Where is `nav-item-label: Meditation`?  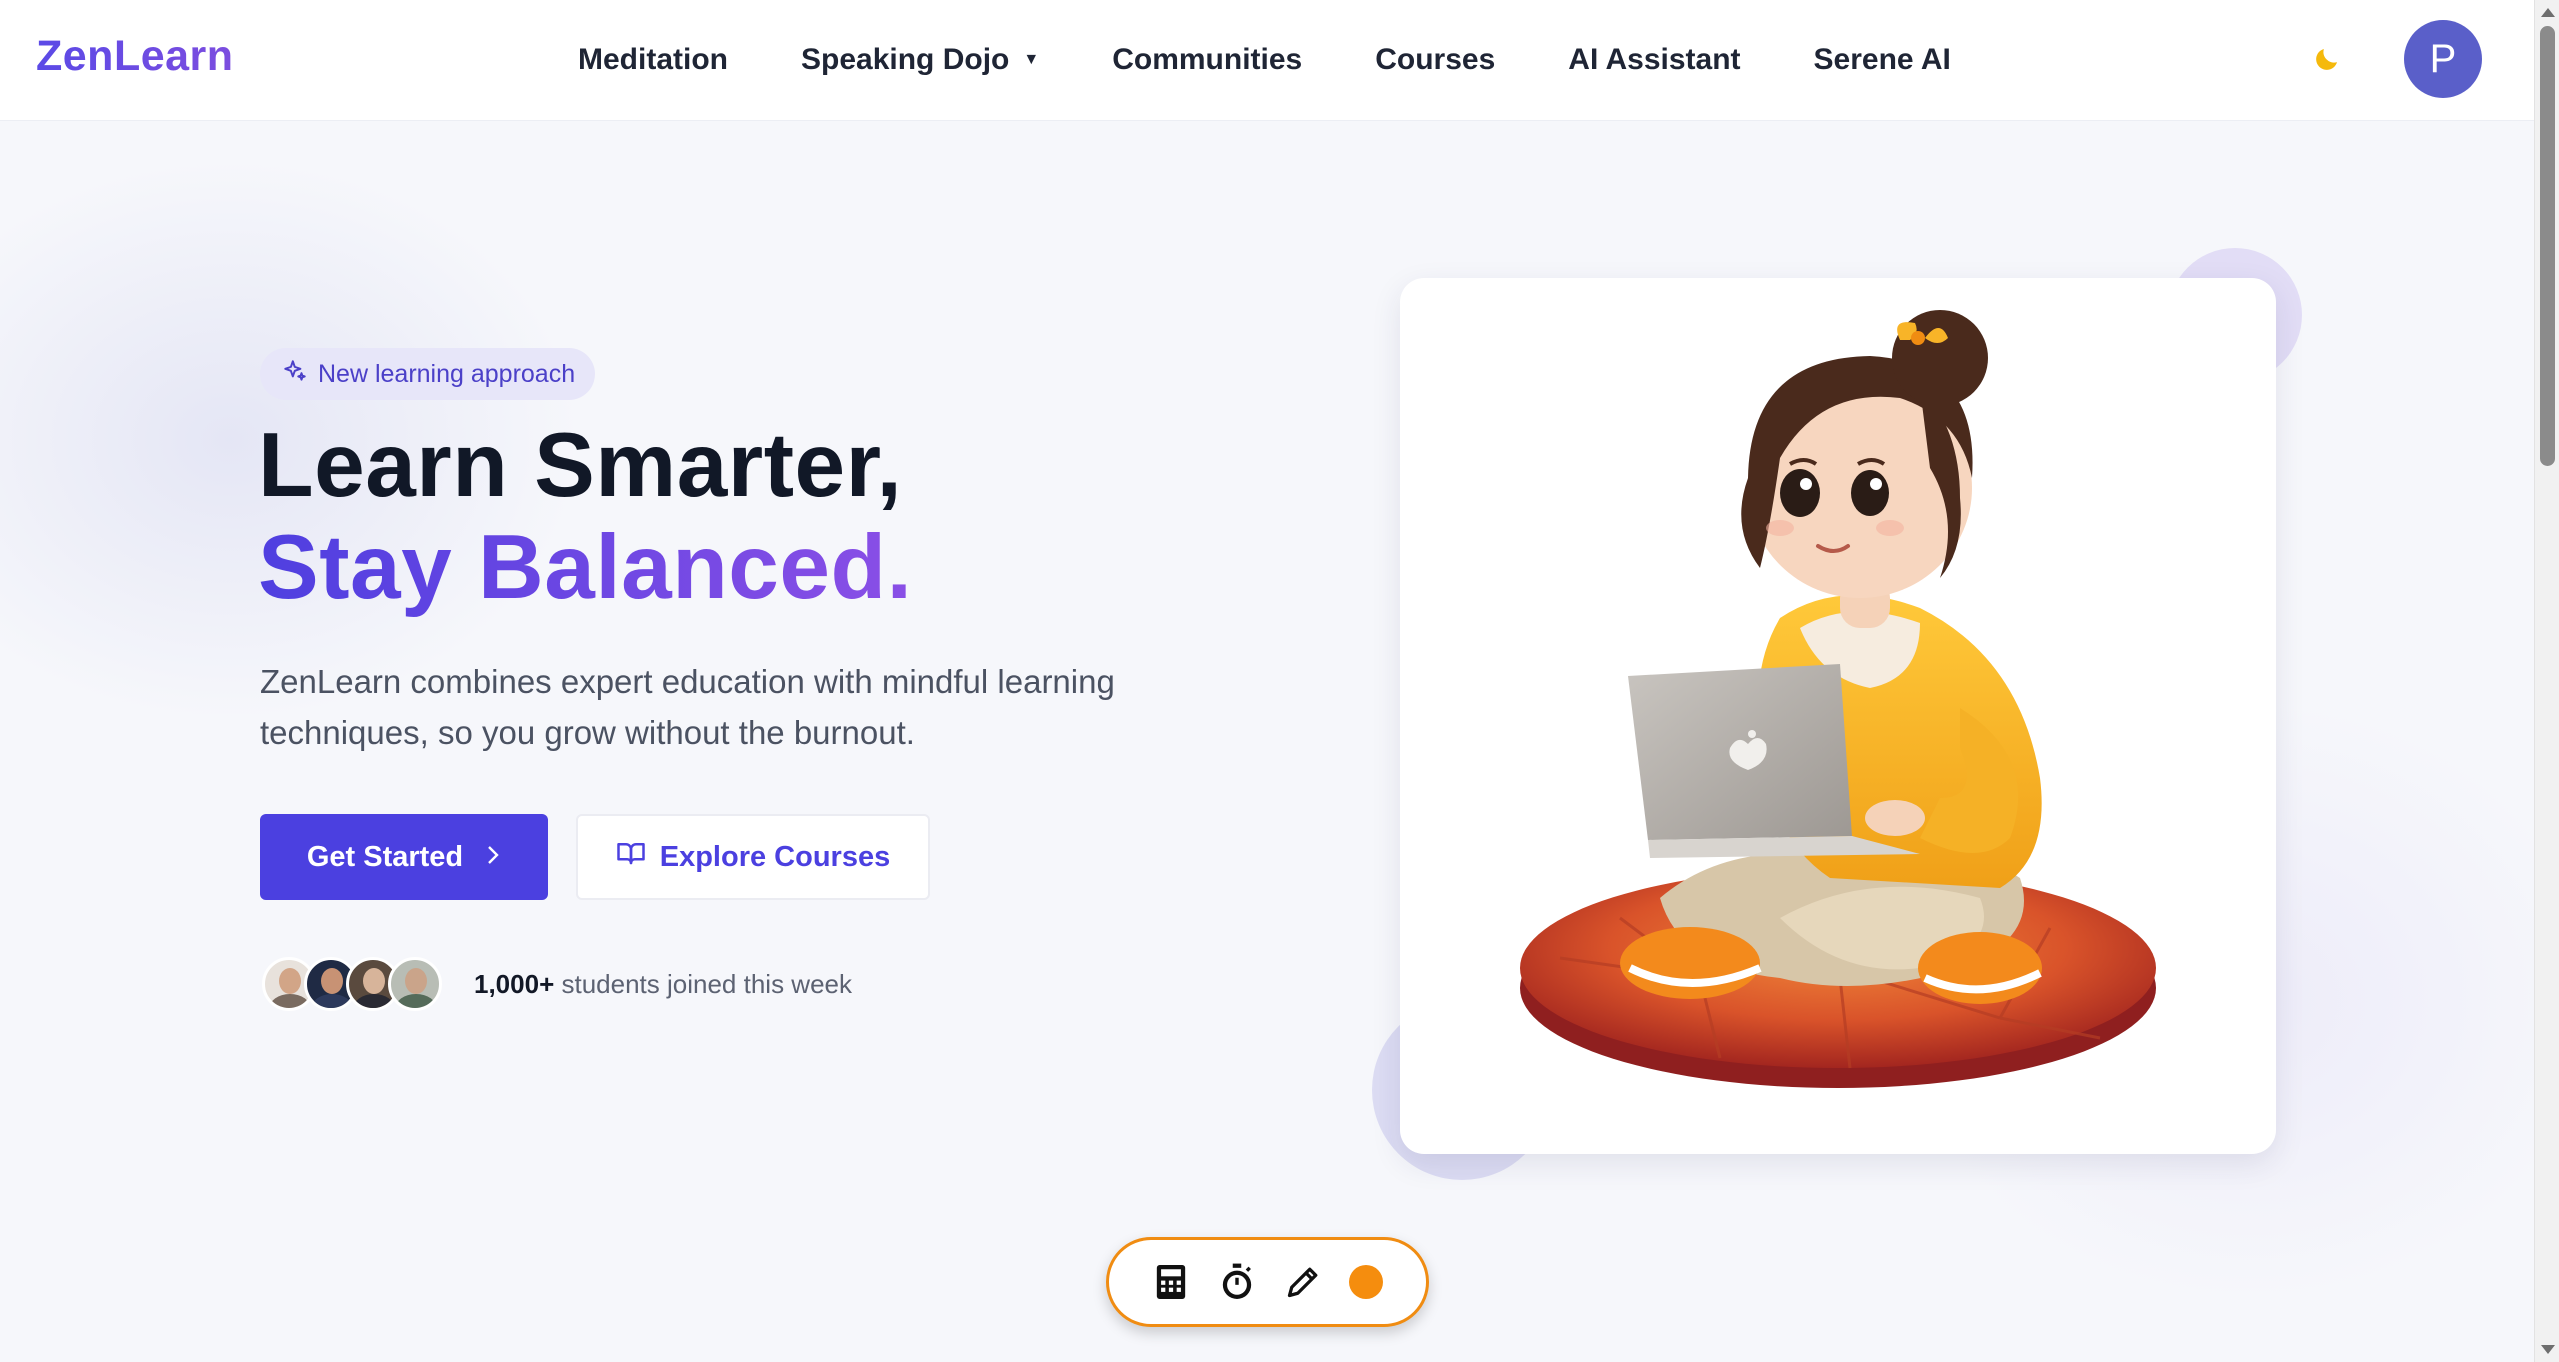
nav-item-label: Meditation is located at coordinates (653, 59).